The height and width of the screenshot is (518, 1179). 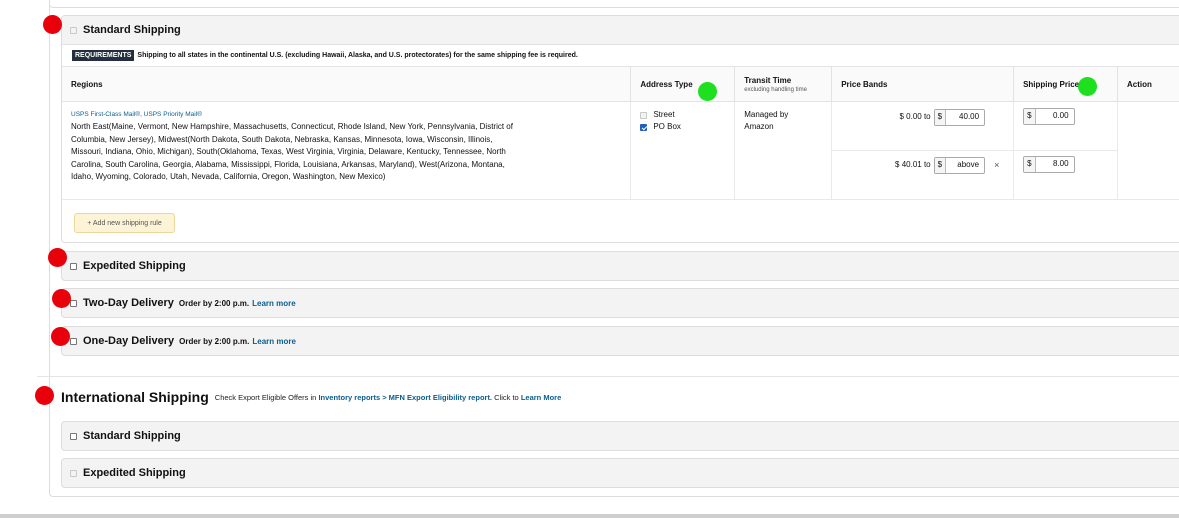 What do you see at coordinates (923, 175) in the screenshot?
I see `price-band-cell-2: $ 40.01 to $ above ×` at bounding box center [923, 175].